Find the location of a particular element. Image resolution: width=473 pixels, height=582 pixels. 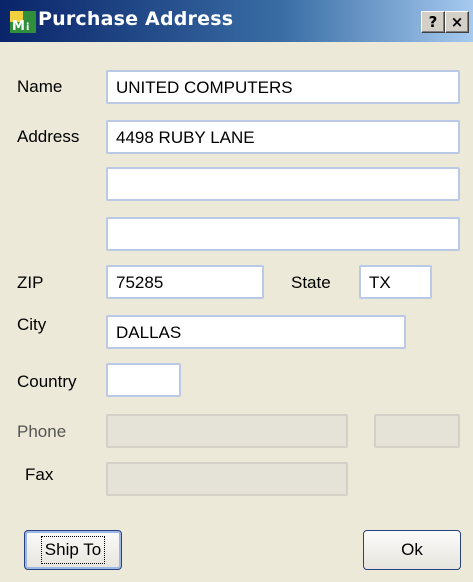

title-bar: M i Purchase Address ? × is located at coordinates (236, 21).